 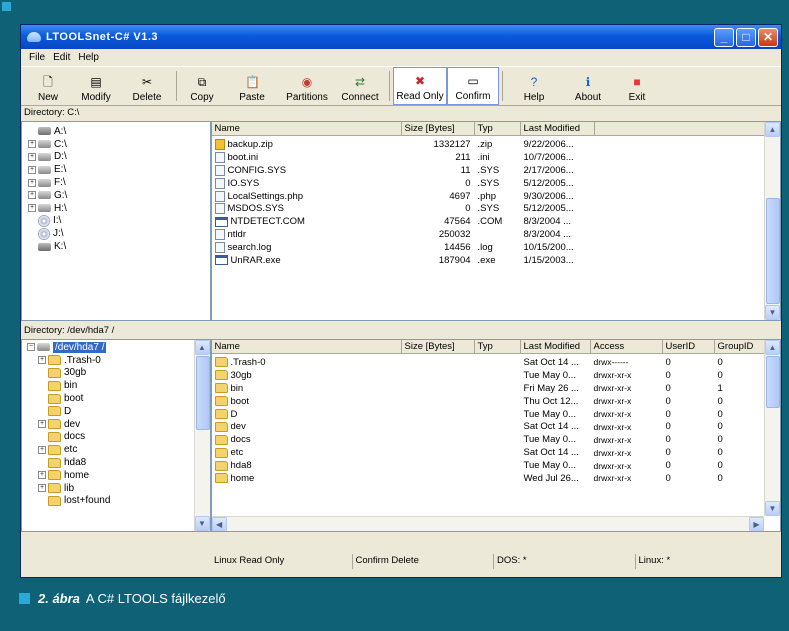 What do you see at coordinates (487, 523) in the screenshot?
I see `linux-list-horizontal-scrollbar: ◀ ▶` at bounding box center [487, 523].